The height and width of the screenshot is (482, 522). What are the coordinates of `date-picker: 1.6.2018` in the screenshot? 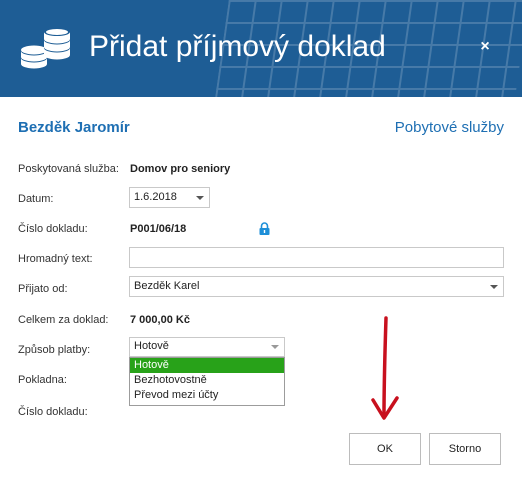 It's located at (169, 197).